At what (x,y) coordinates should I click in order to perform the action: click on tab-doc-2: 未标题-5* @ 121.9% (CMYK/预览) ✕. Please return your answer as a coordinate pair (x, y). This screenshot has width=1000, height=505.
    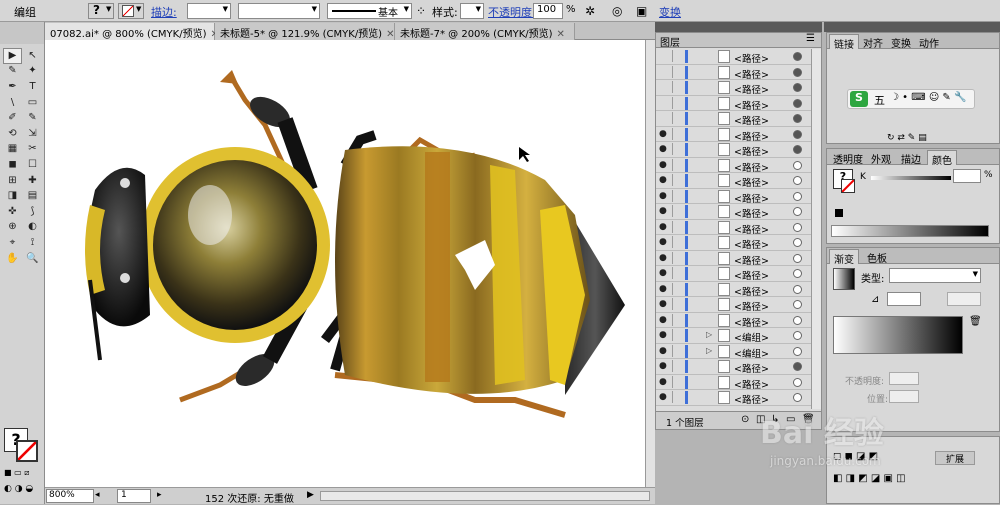
    Looking at the image, I should click on (305, 31).